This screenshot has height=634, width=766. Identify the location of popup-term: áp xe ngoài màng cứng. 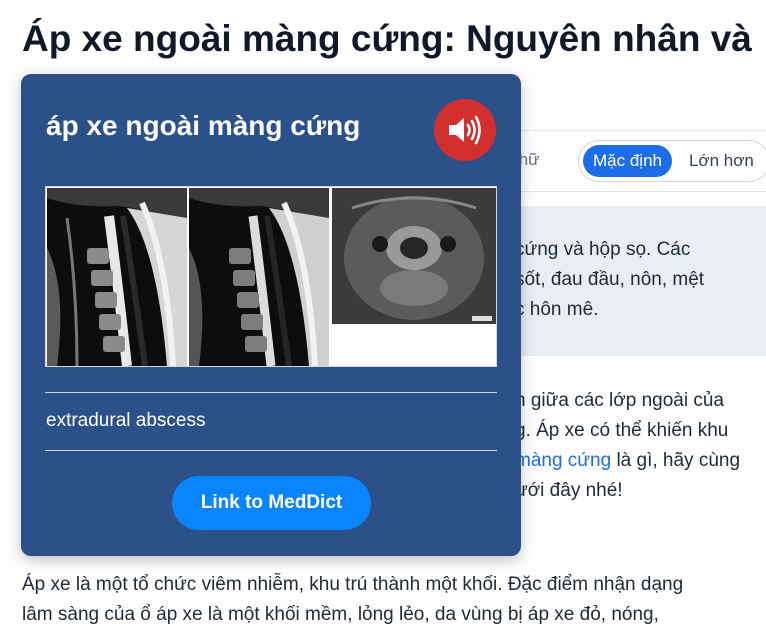
(203, 125).